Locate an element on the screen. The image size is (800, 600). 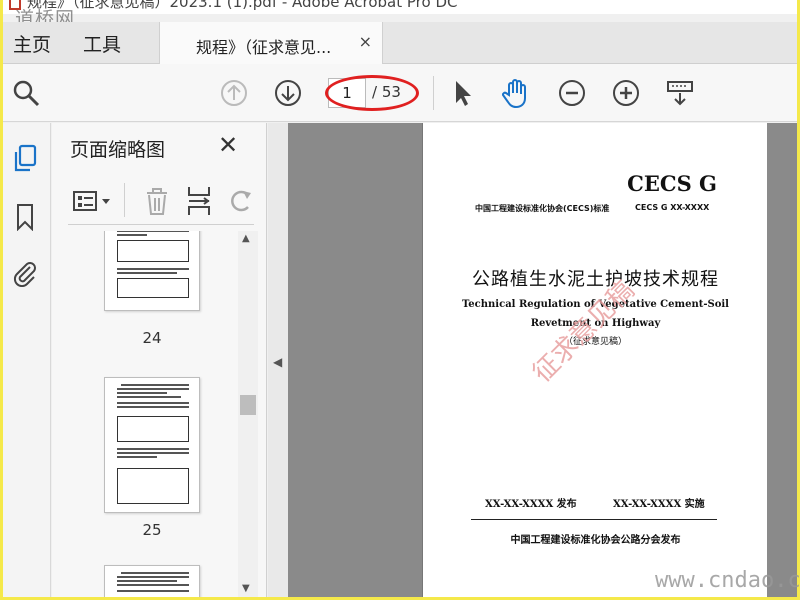
bookmark-icon is located at coordinates (25, 217).